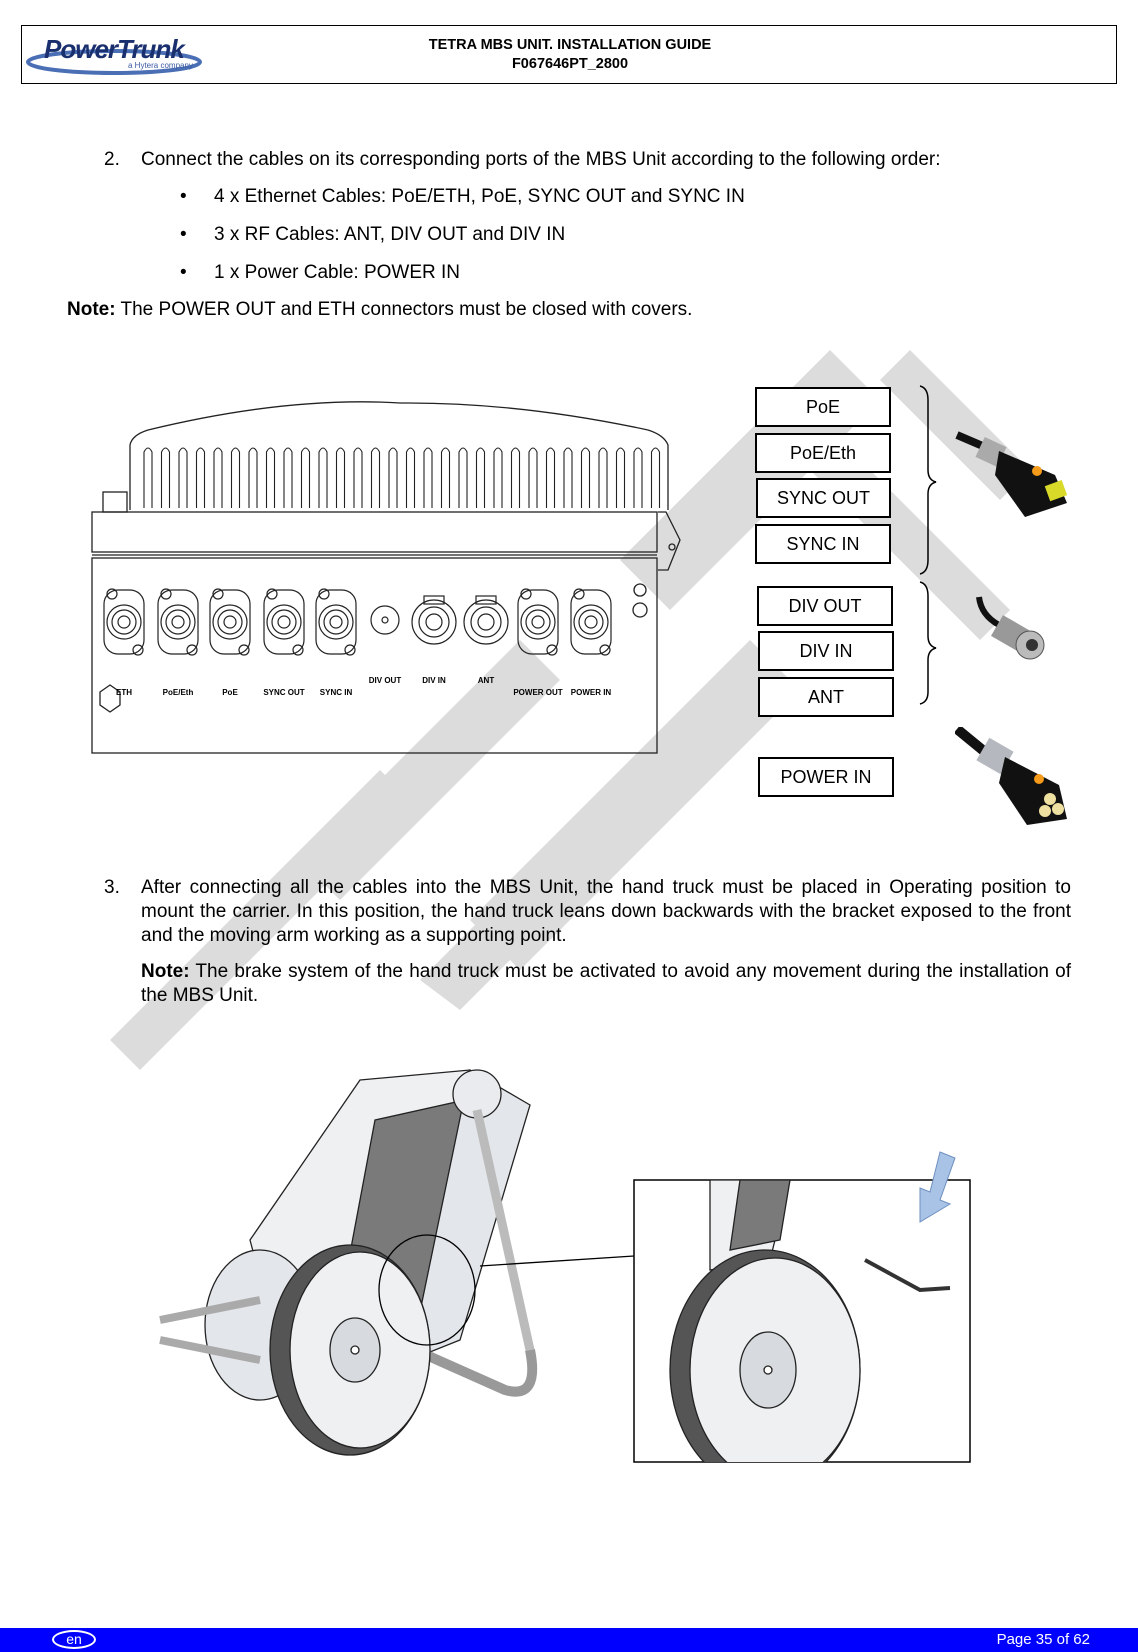 This screenshot has width=1138, height=1652. I want to click on label-poe: PoE, so click(823, 407).